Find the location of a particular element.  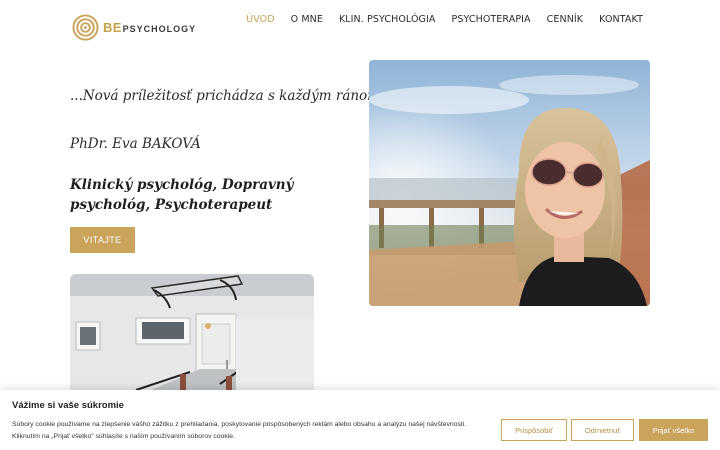

office-building-photo is located at coordinates (192, 336).